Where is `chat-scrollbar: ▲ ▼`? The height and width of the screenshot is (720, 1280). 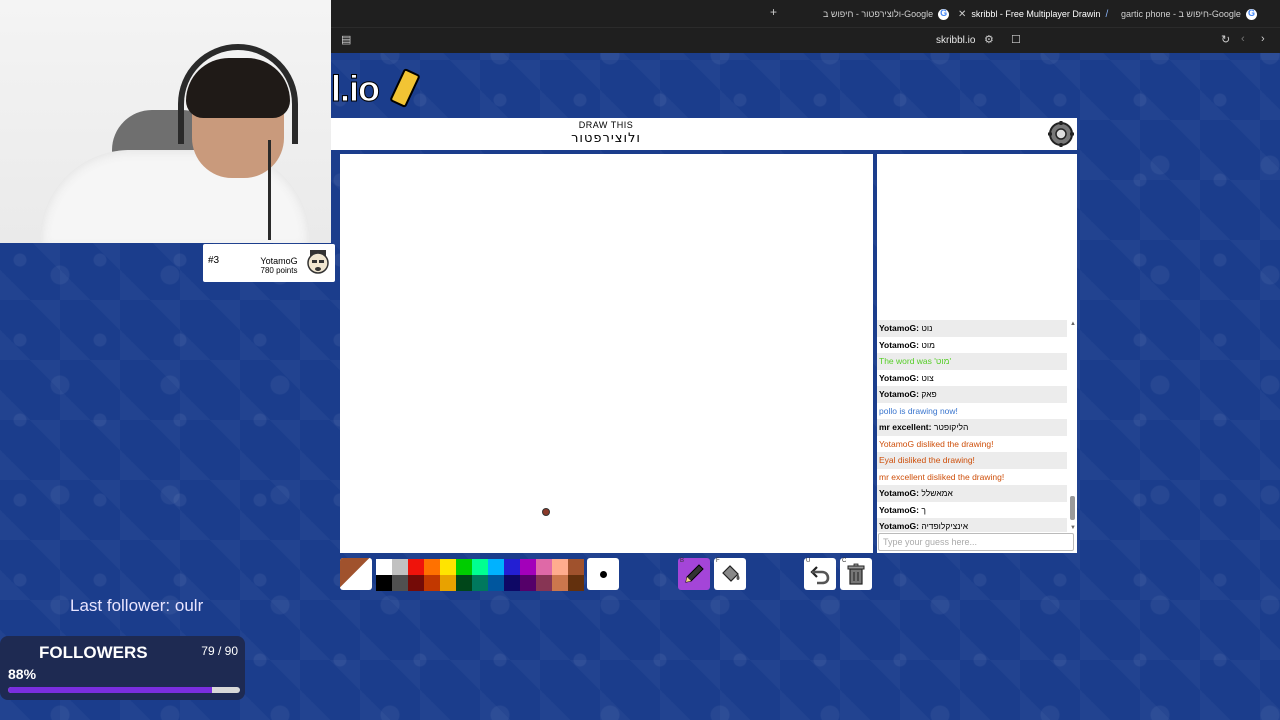 chat-scrollbar: ▲ ▼ is located at coordinates (1072, 426).